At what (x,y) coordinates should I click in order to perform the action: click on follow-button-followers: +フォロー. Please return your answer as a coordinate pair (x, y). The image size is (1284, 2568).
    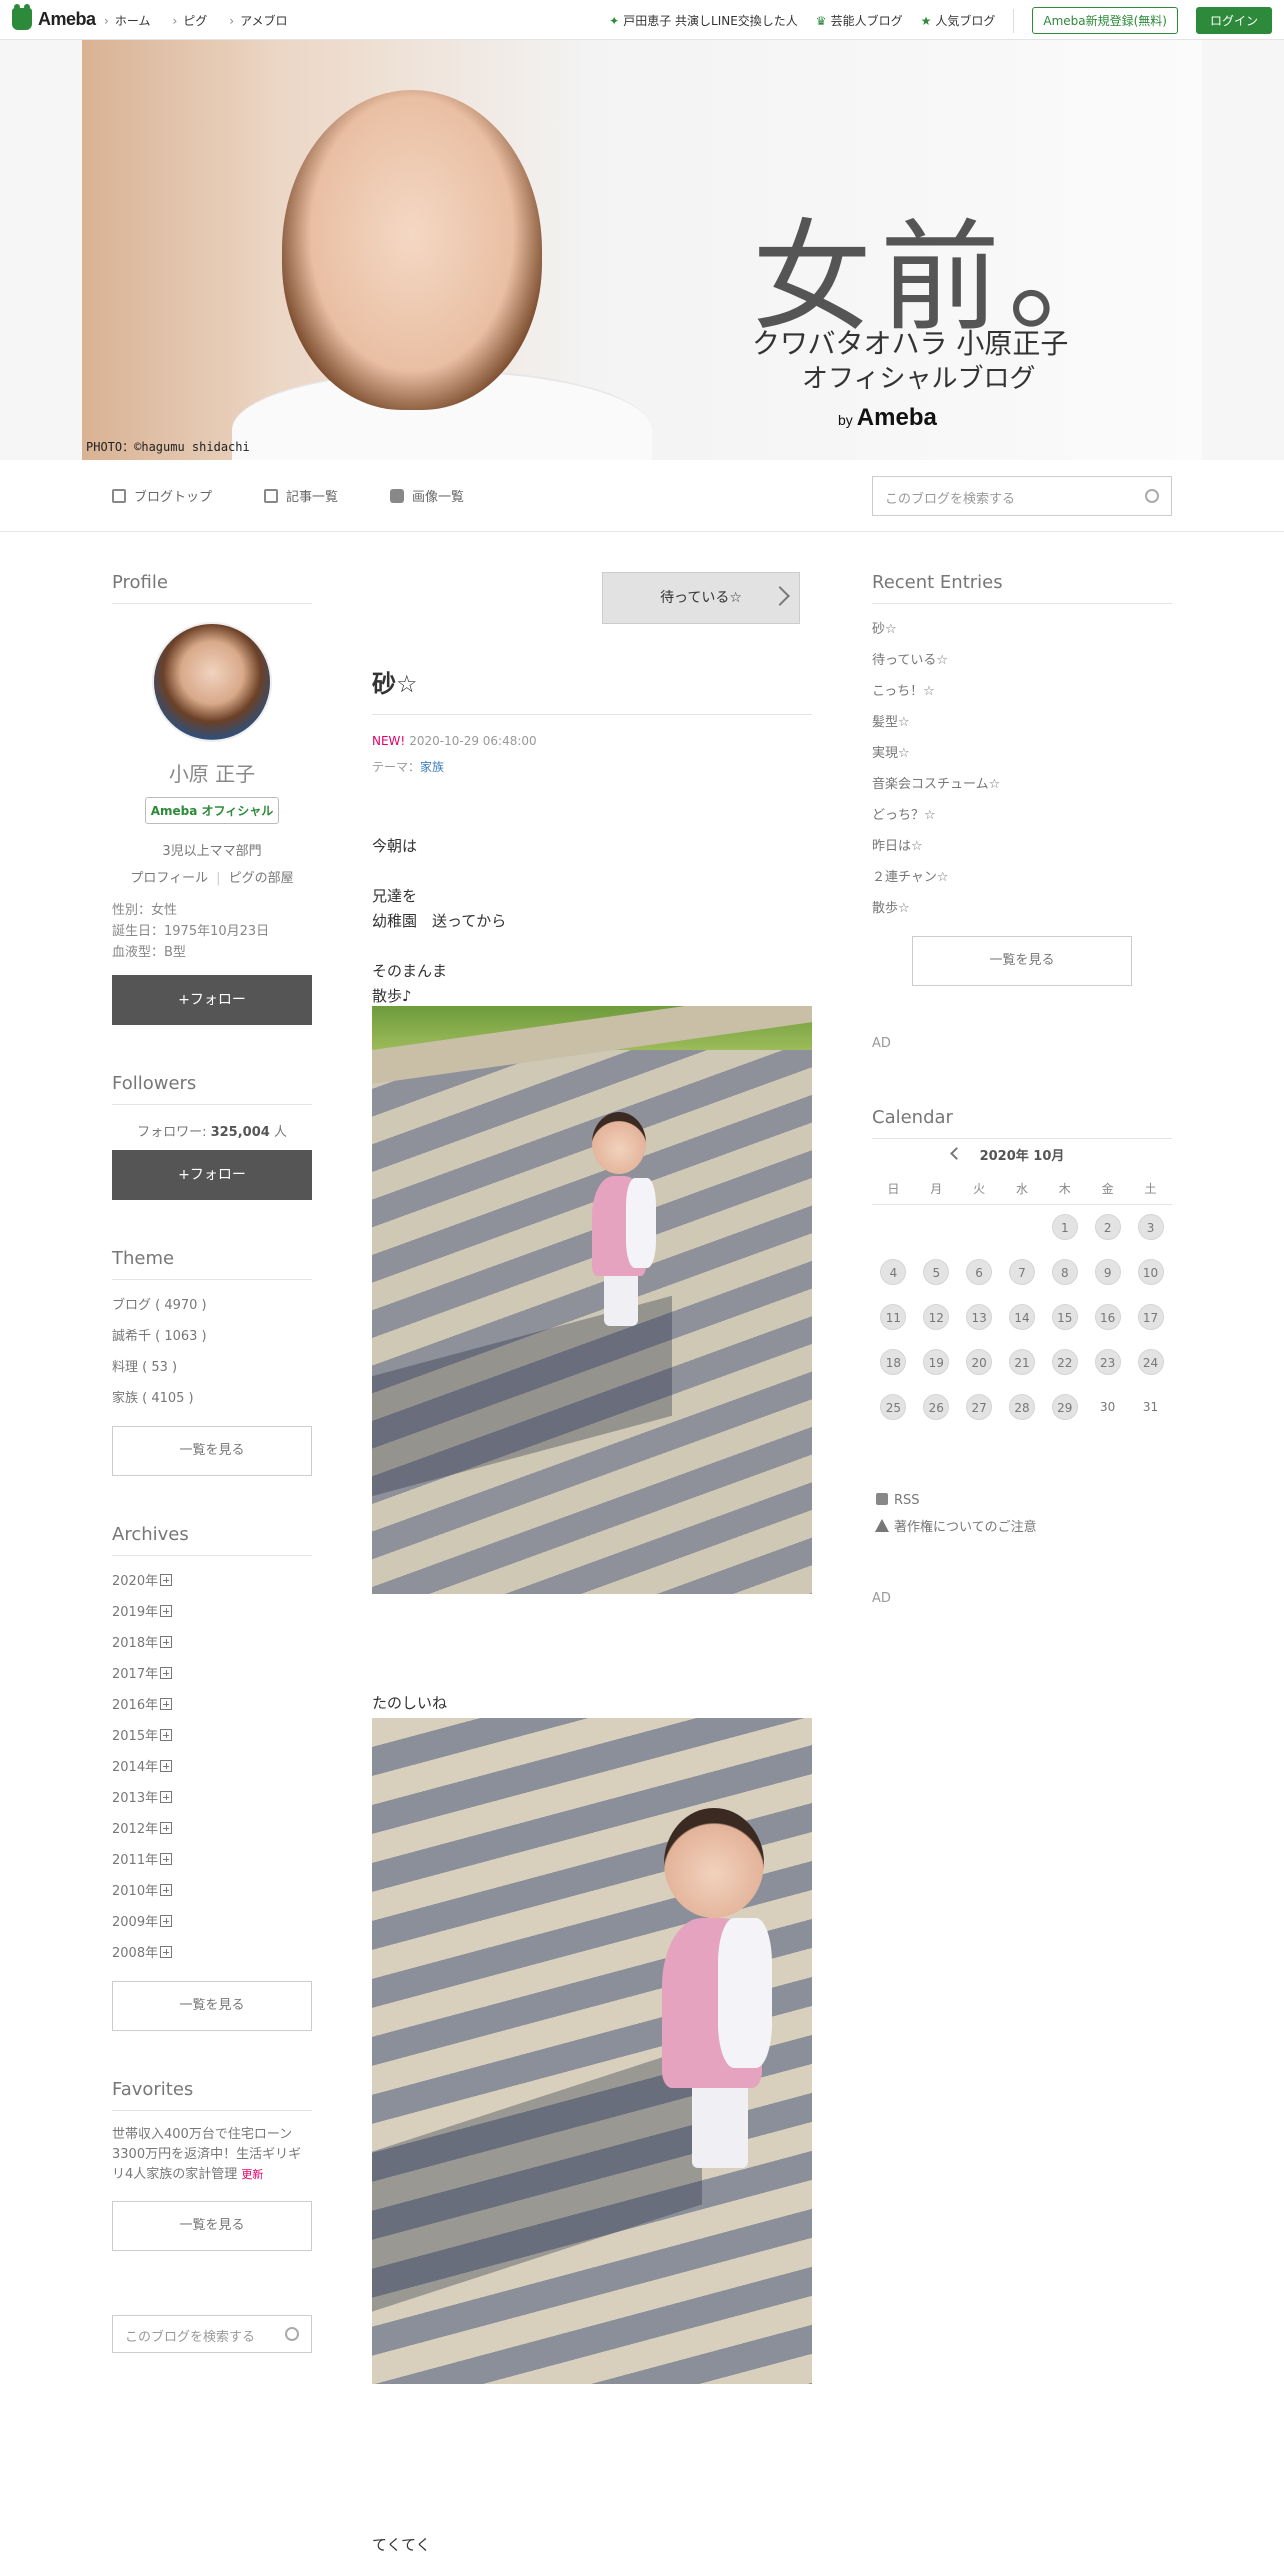
    Looking at the image, I should click on (212, 1175).